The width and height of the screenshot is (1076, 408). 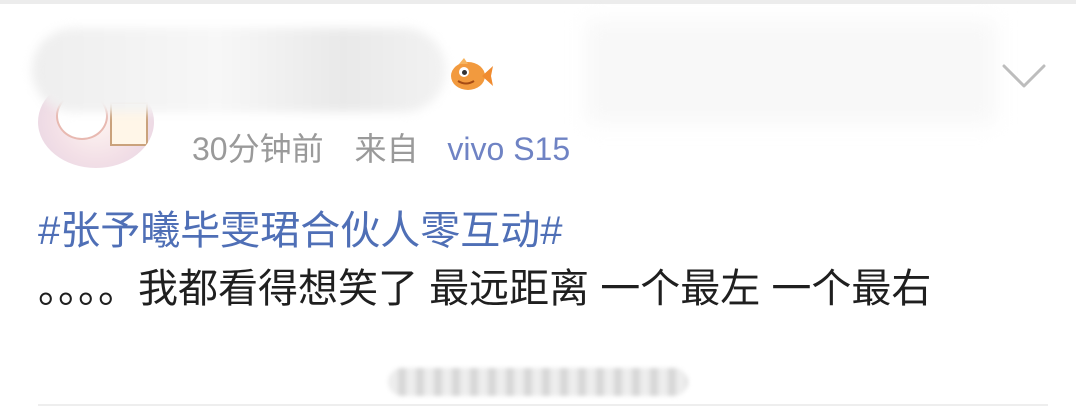 I want to click on topic-link: #张予曦毕雯珺合伙人零互动#, so click(x=300, y=227).